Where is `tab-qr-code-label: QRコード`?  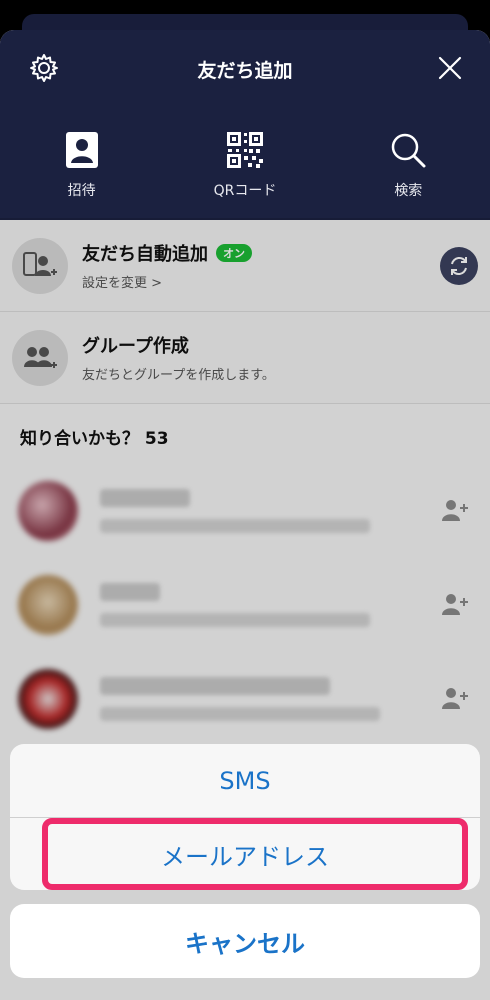 tab-qr-code-label: QRコード is located at coordinates (245, 191).